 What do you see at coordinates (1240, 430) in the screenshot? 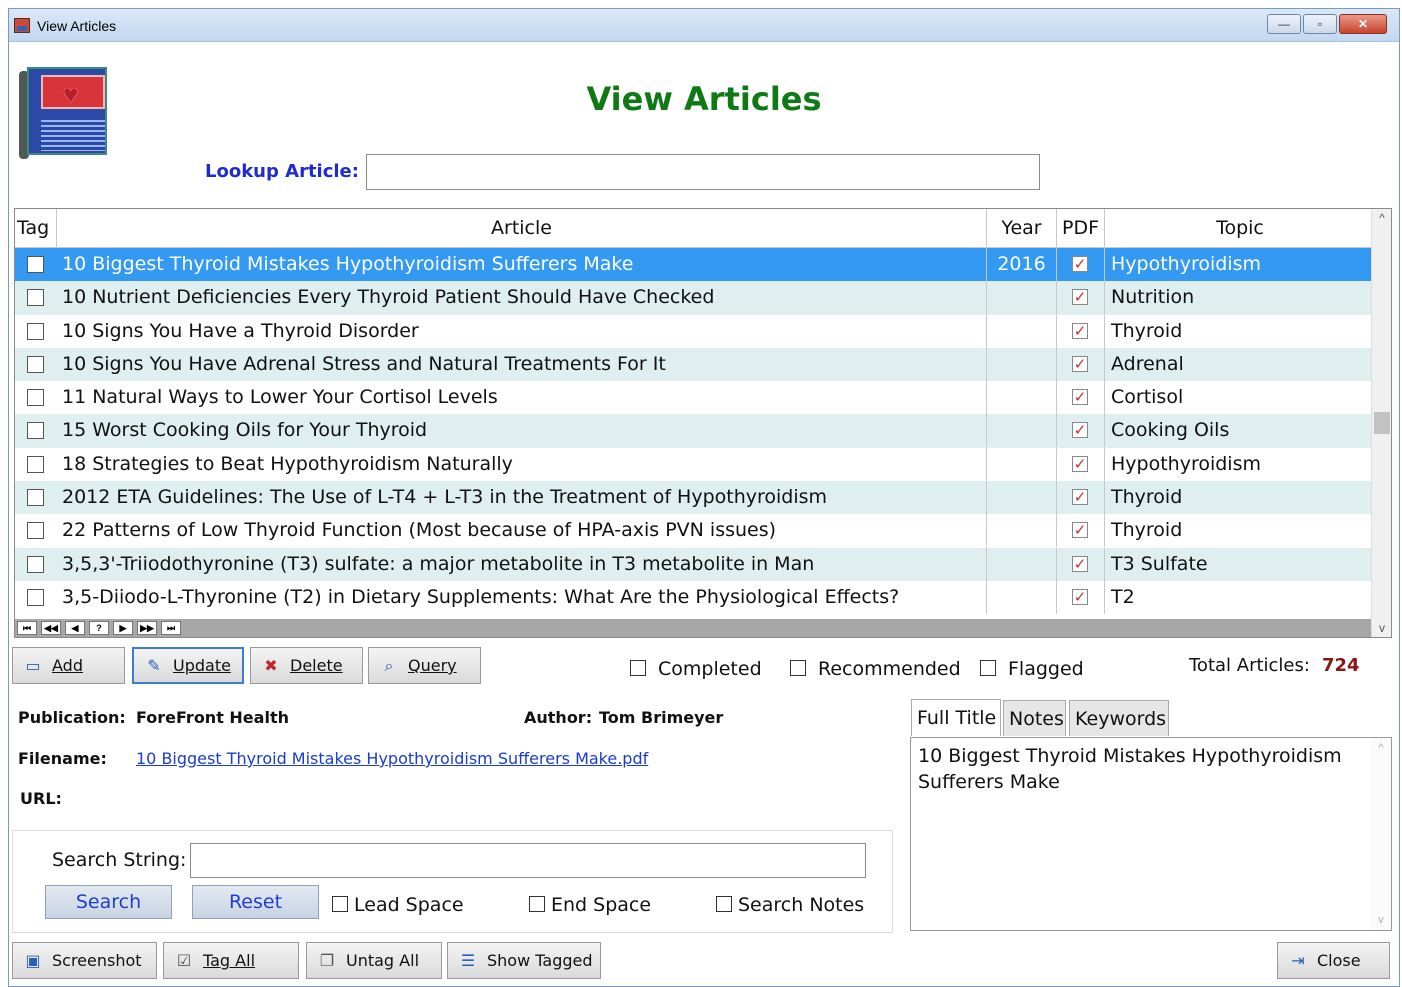
I see `topic-cell: Cooking Oils` at bounding box center [1240, 430].